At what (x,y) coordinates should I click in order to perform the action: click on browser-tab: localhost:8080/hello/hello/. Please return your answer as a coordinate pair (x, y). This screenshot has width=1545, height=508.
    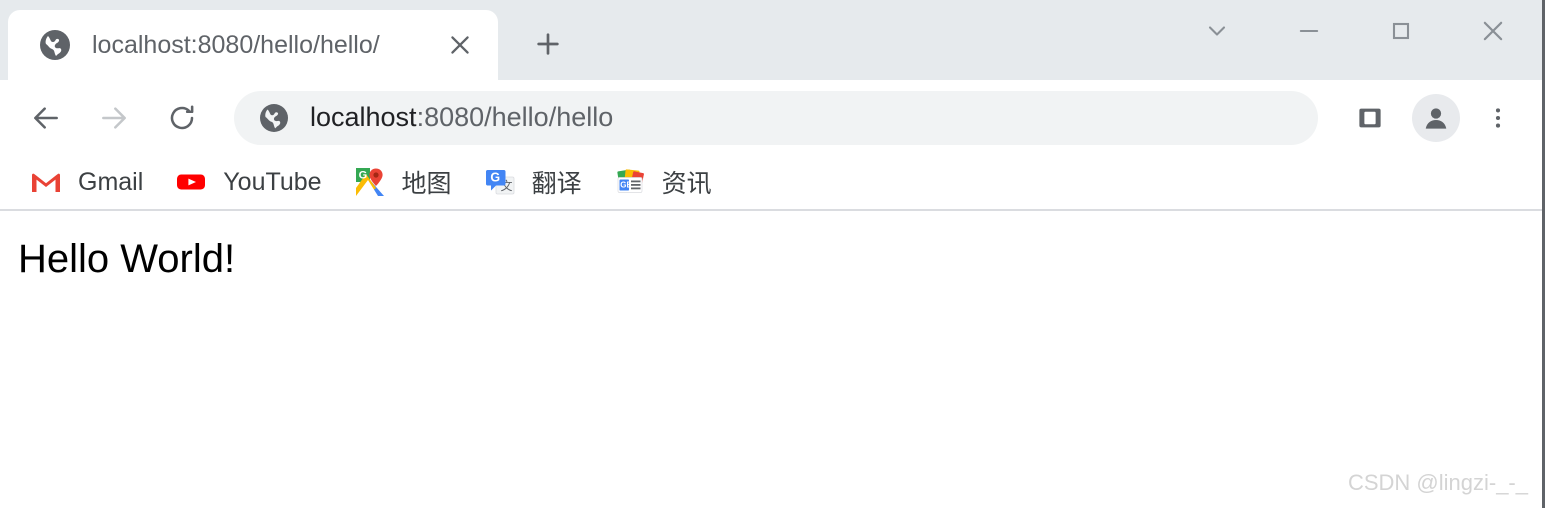
    Looking at the image, I should click on (253, 45).